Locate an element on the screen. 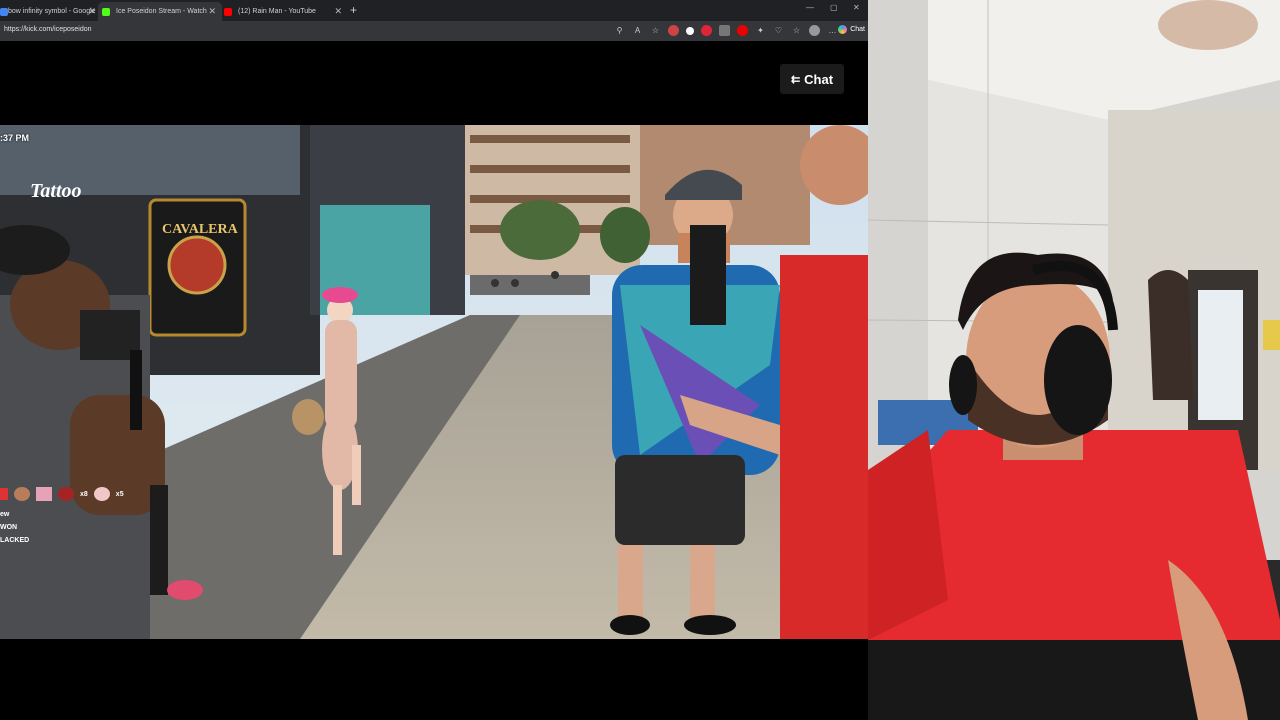  chat-overlay-line: LACKED is located at coordinates (15, 540).